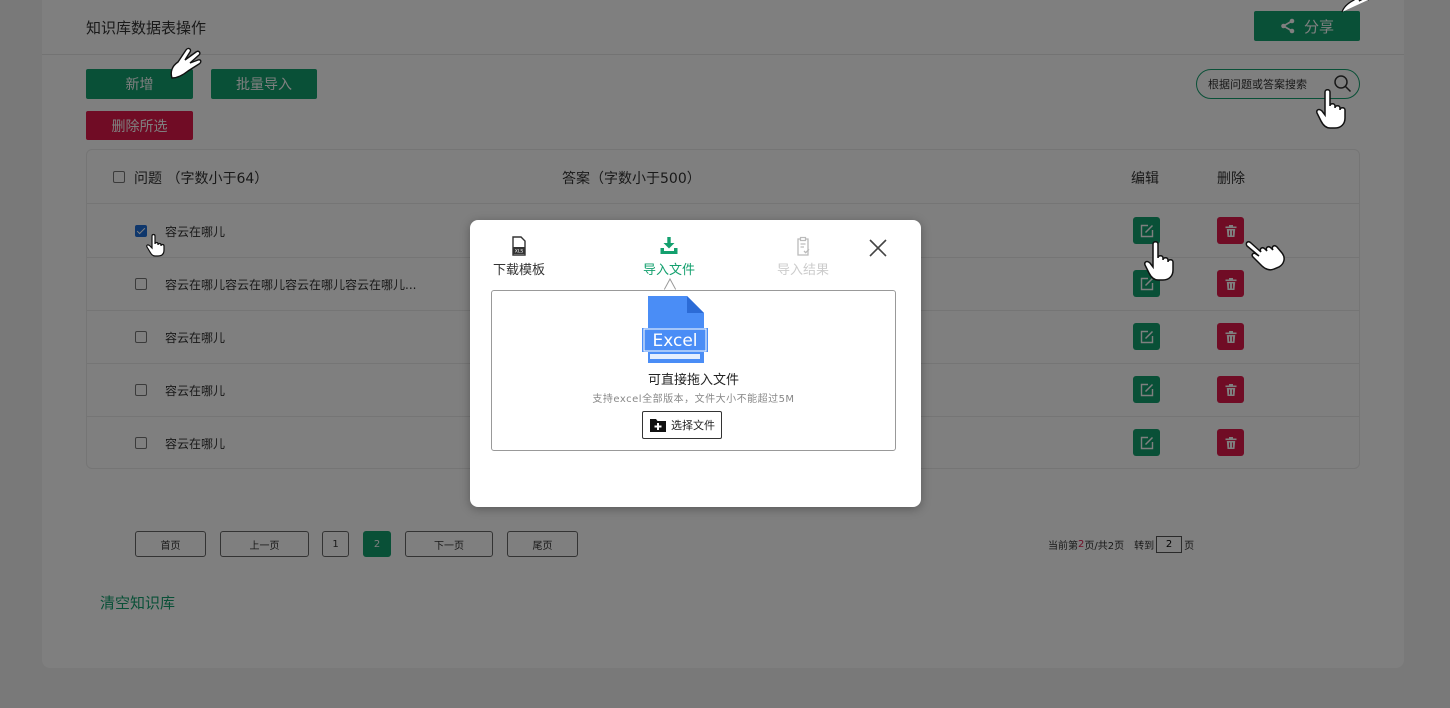 The image size is (1450, 708). Describe the element at coordinates (802, 270) in the screenshot. I see `step-result-label: 导入结果` at that location.